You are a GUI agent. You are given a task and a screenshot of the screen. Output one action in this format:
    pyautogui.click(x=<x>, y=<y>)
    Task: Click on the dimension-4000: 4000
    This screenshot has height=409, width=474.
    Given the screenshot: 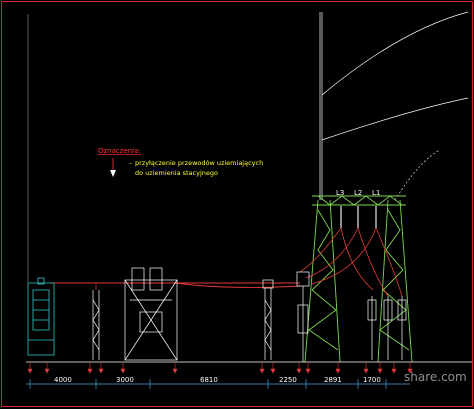 What is the action you would take?
    pyautogui.click(x=63, y=380)
    